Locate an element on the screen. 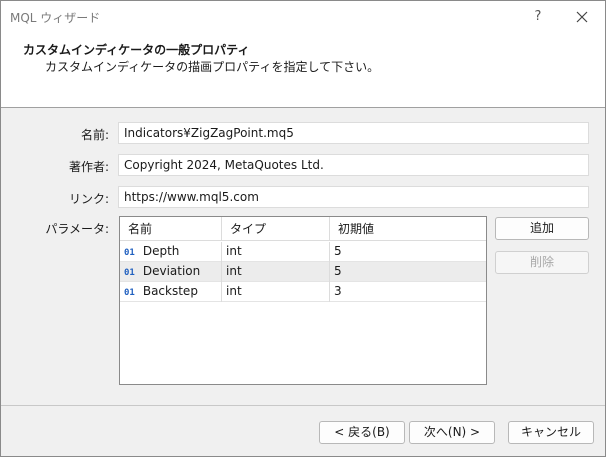  name-input is located at coordinates (353, 133).